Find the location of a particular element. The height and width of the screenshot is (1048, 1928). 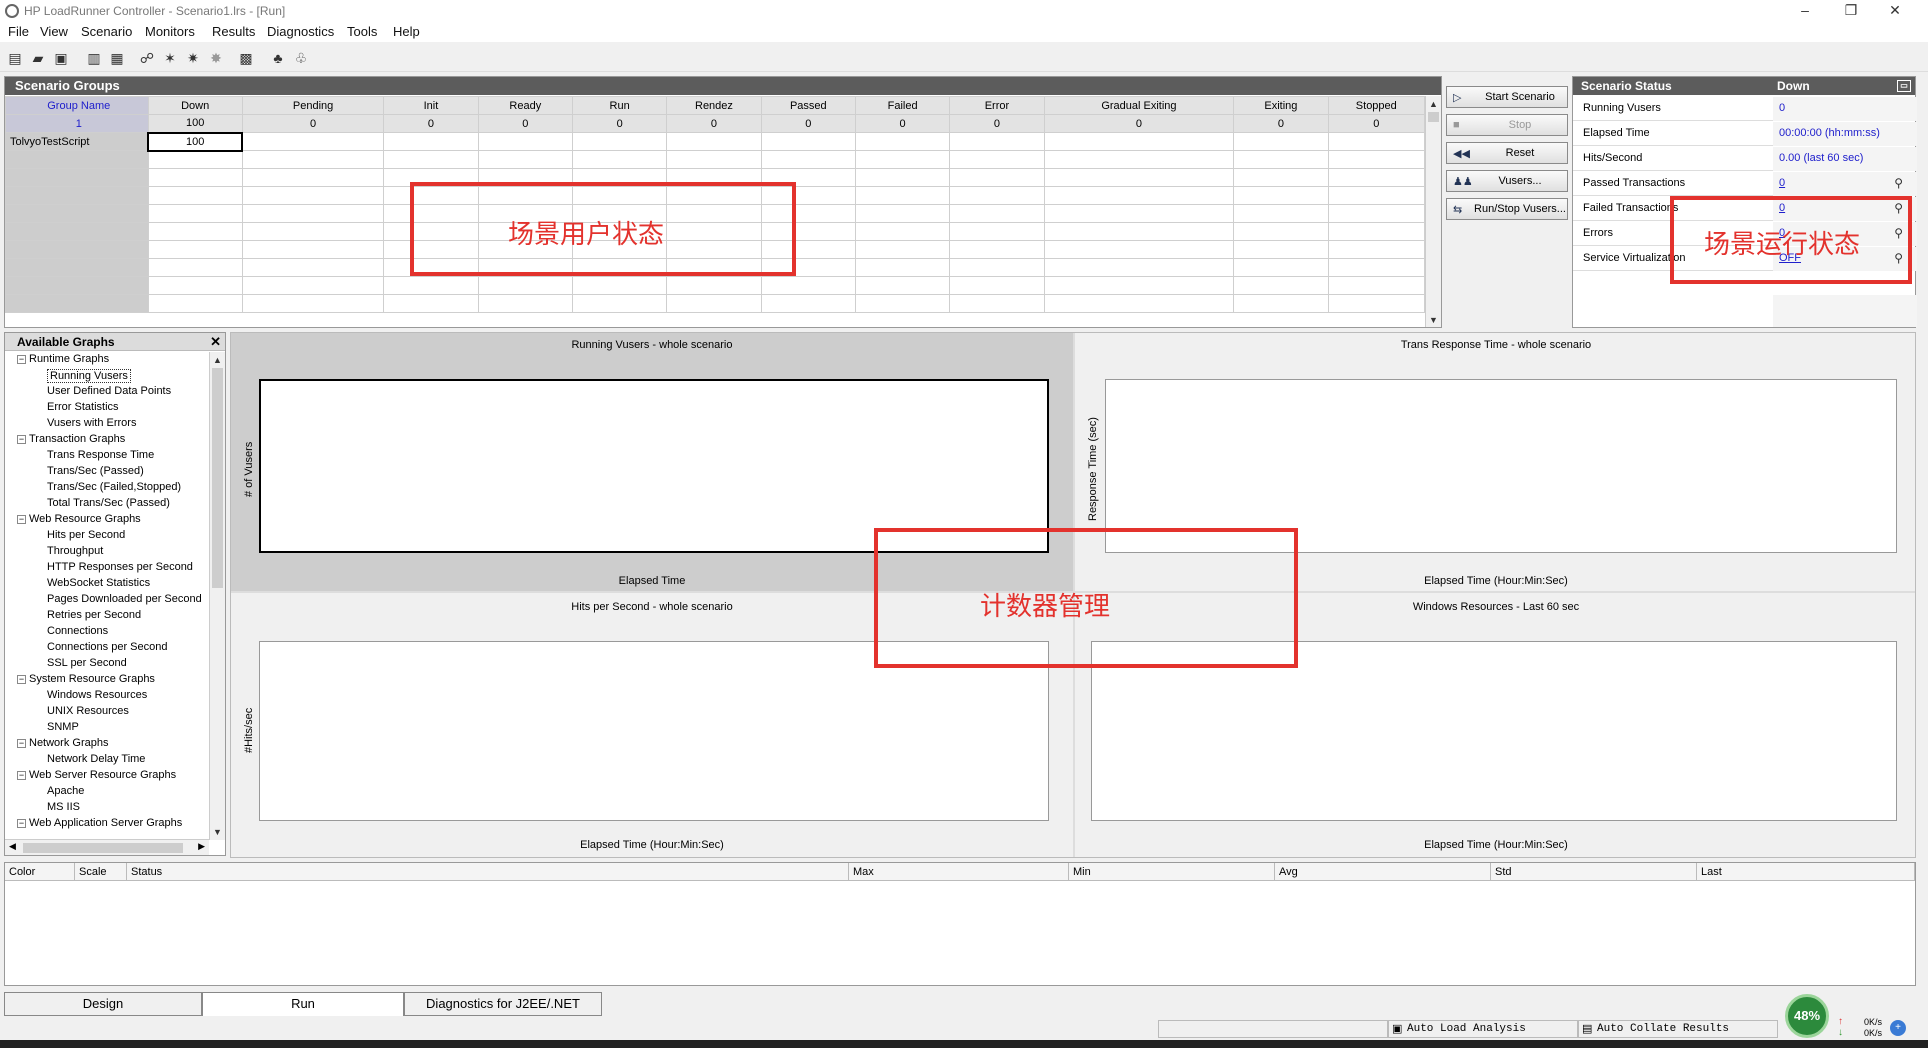

menu-view: View is located at coordinates (54, 31).